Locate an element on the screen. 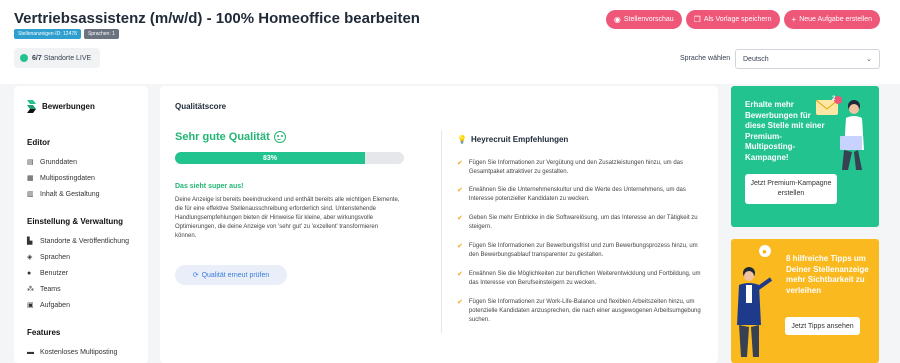  vertical-divider is located at coordinates (441, 231).